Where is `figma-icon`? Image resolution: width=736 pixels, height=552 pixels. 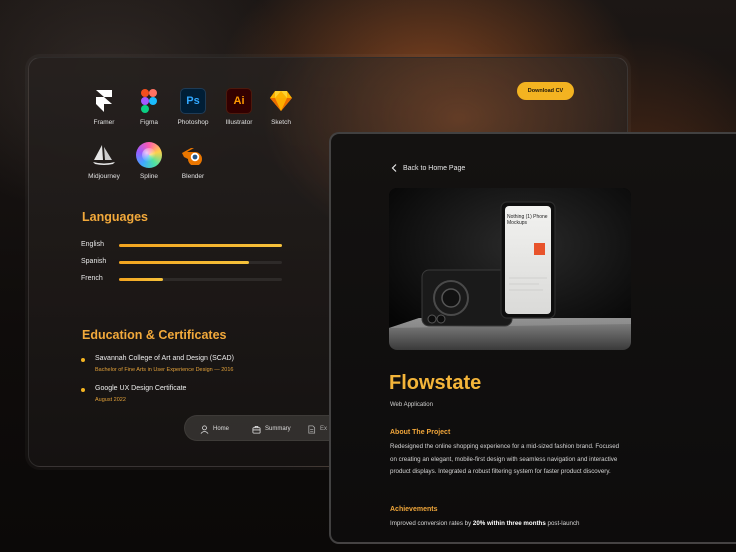 figma-icon is located at coordinates (149, 101).